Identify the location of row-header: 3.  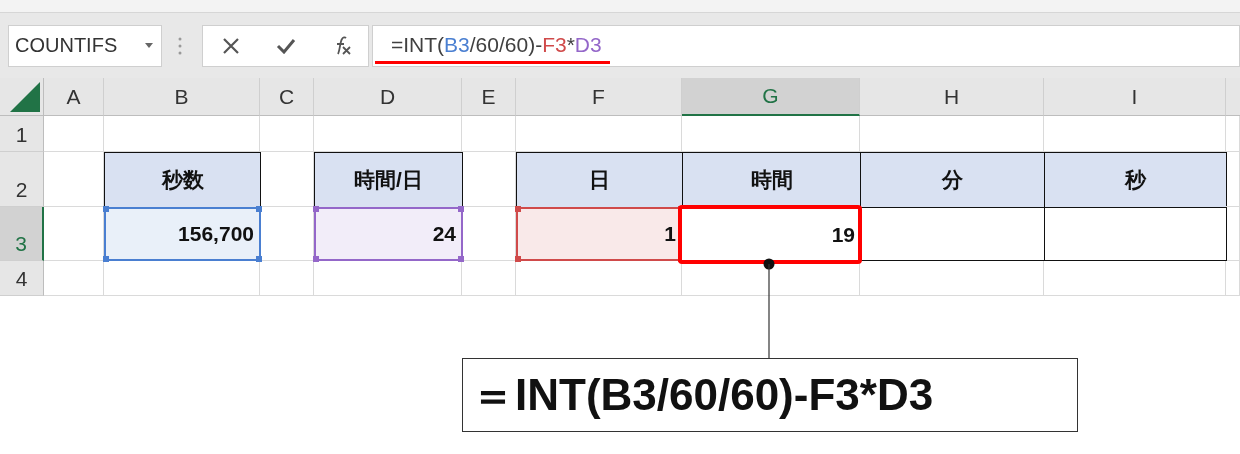
(22, 234).